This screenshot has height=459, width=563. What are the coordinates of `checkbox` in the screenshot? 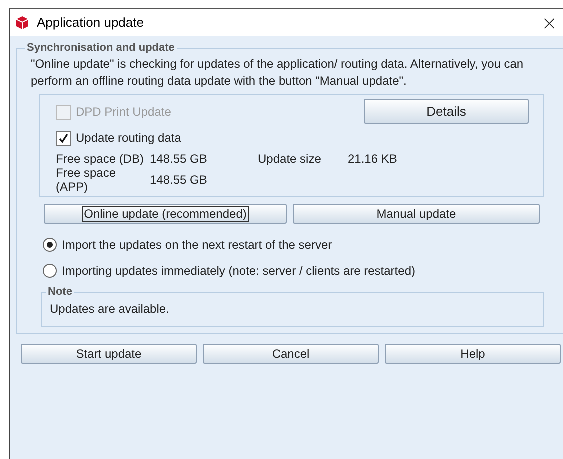 It's located at (63, 138).